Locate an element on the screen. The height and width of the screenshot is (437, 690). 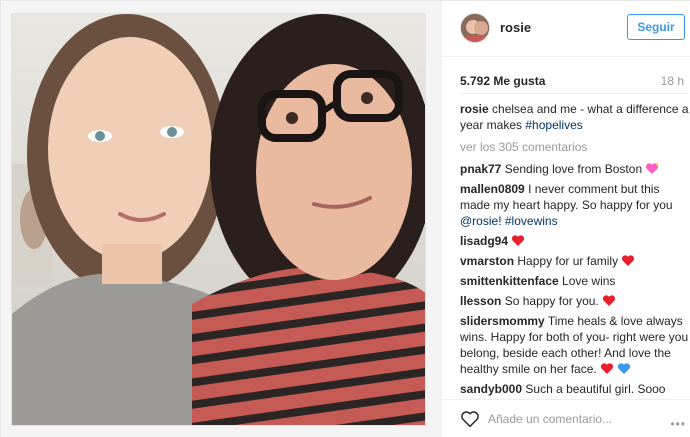
comment-username: llesson is located at coordinates (480, 301).